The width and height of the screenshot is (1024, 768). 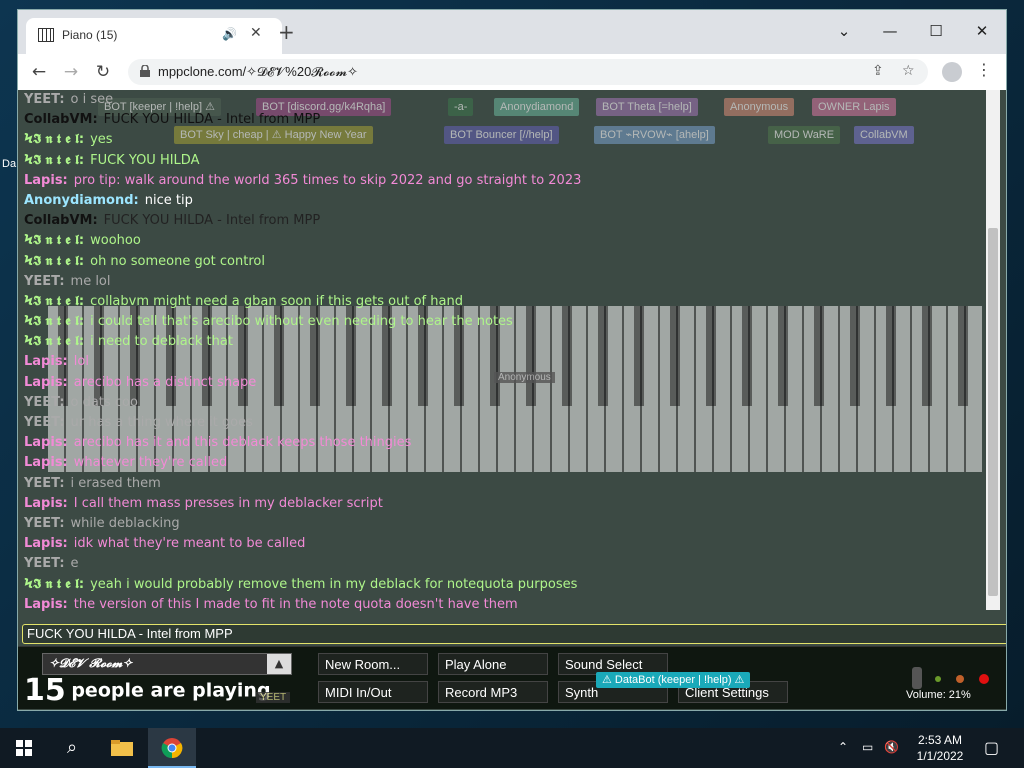 What do you see at coordinates (172, 748) in the screenshot?
I see `chrome-taskbar-icon` at bounding box center [172, 748].